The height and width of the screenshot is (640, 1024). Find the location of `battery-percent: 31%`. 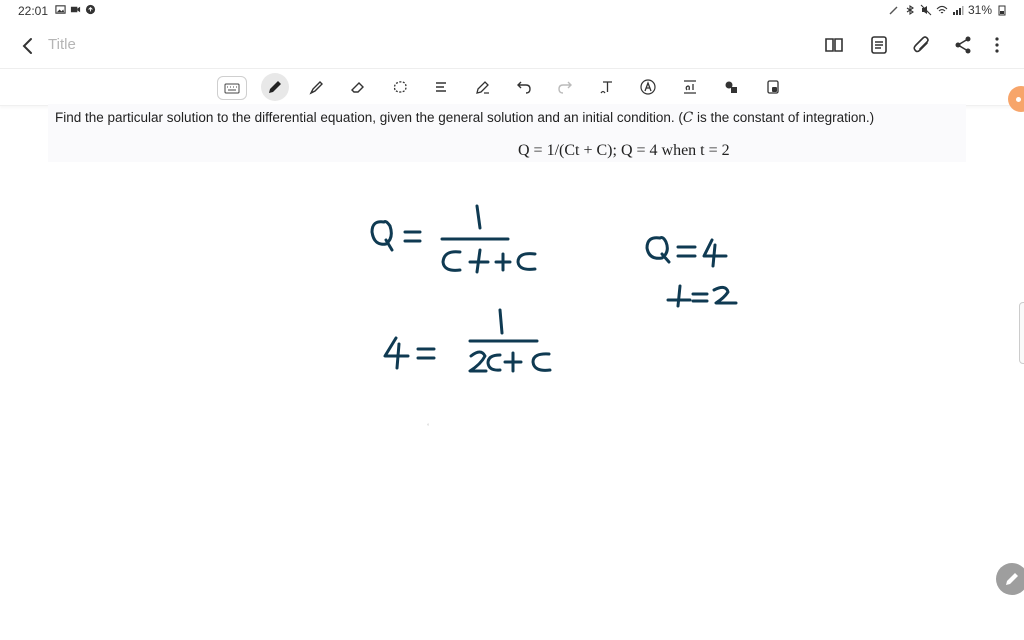

battery-percent: 31% is located at coordinates (979, 10).